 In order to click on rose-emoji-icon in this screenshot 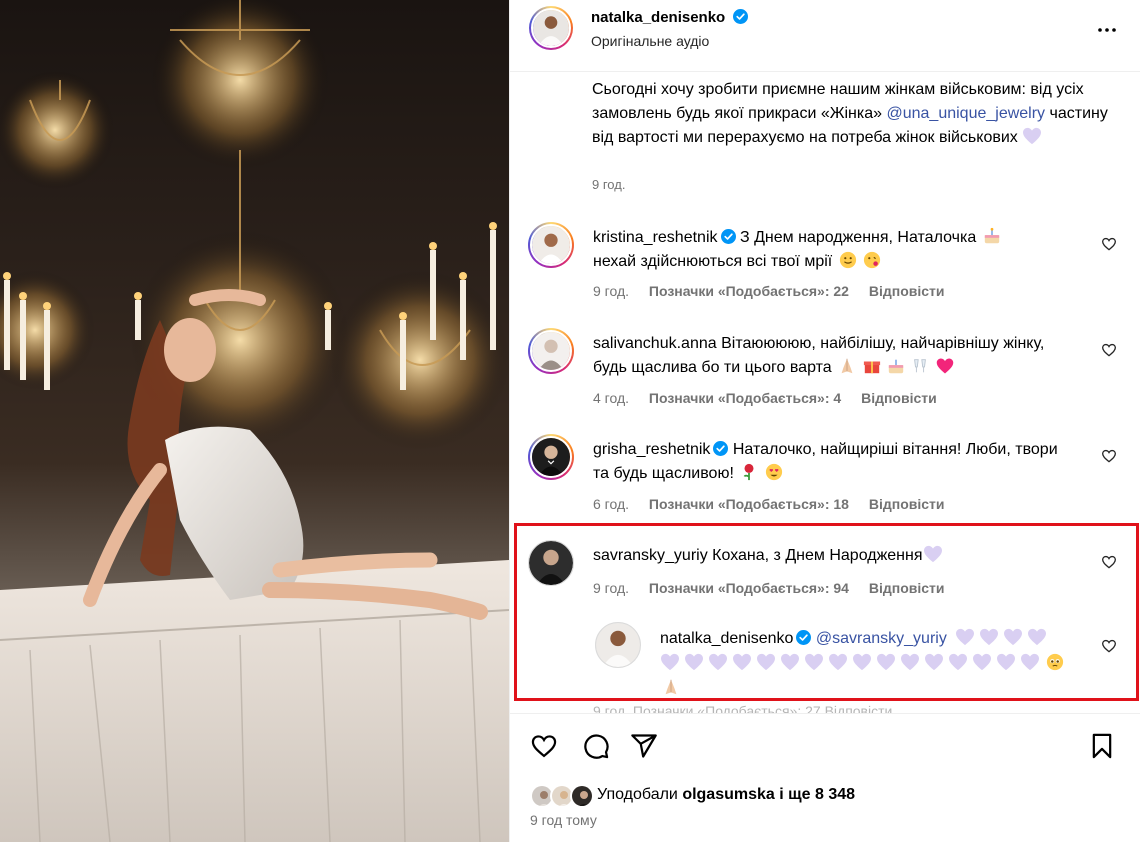, I will do `click(749, 472)`.